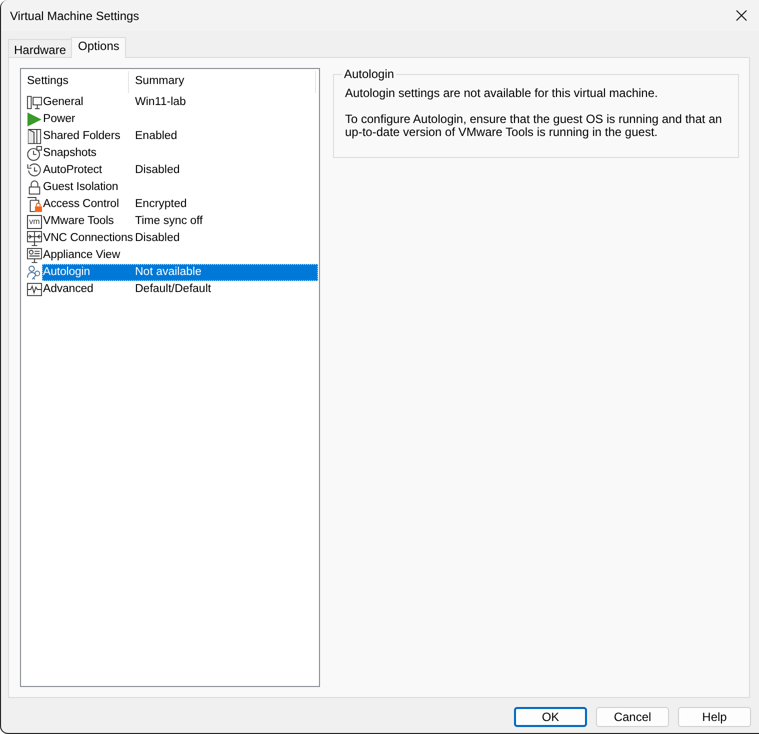 This screenshot has width=759, height=734. Describe the element at coordinates (34, 119) in the screenshot. I see `play-triangle-icon` at that location.